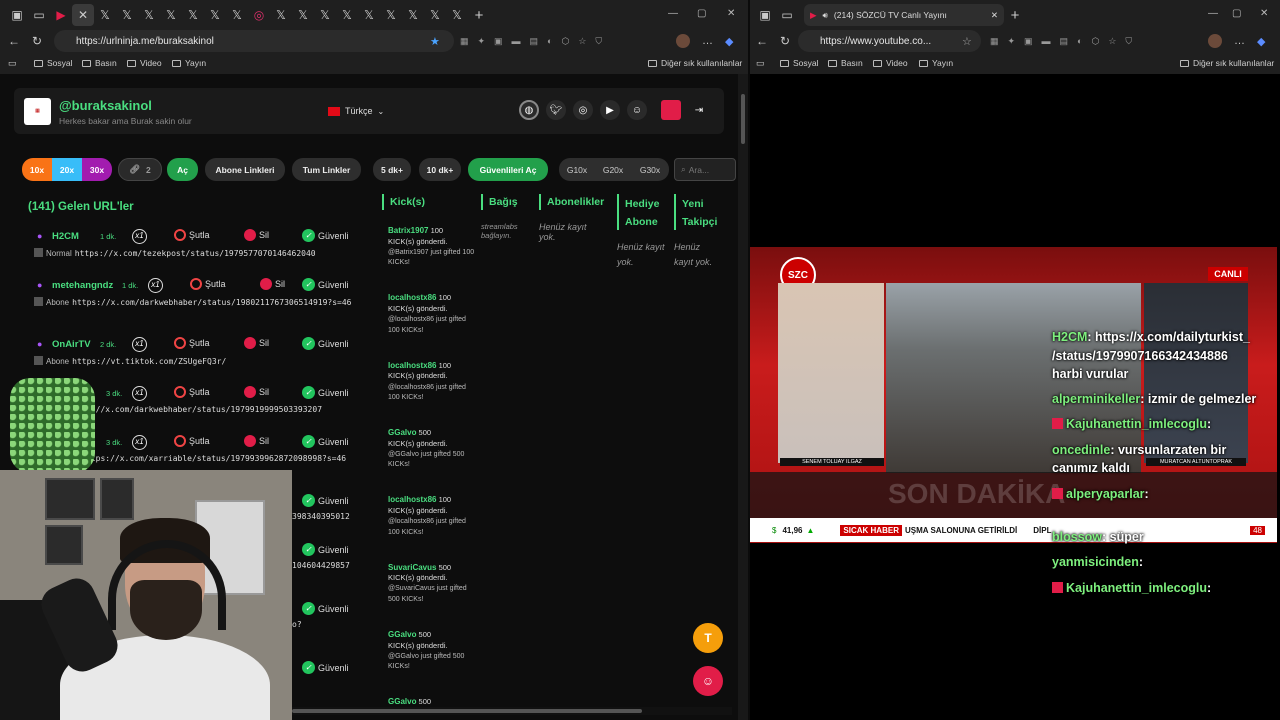 The image size is (1280, 720). I want to click on submitted-url: https://vt.tiktok.com/ZSUgeFQ3r/, so click(149, 361).